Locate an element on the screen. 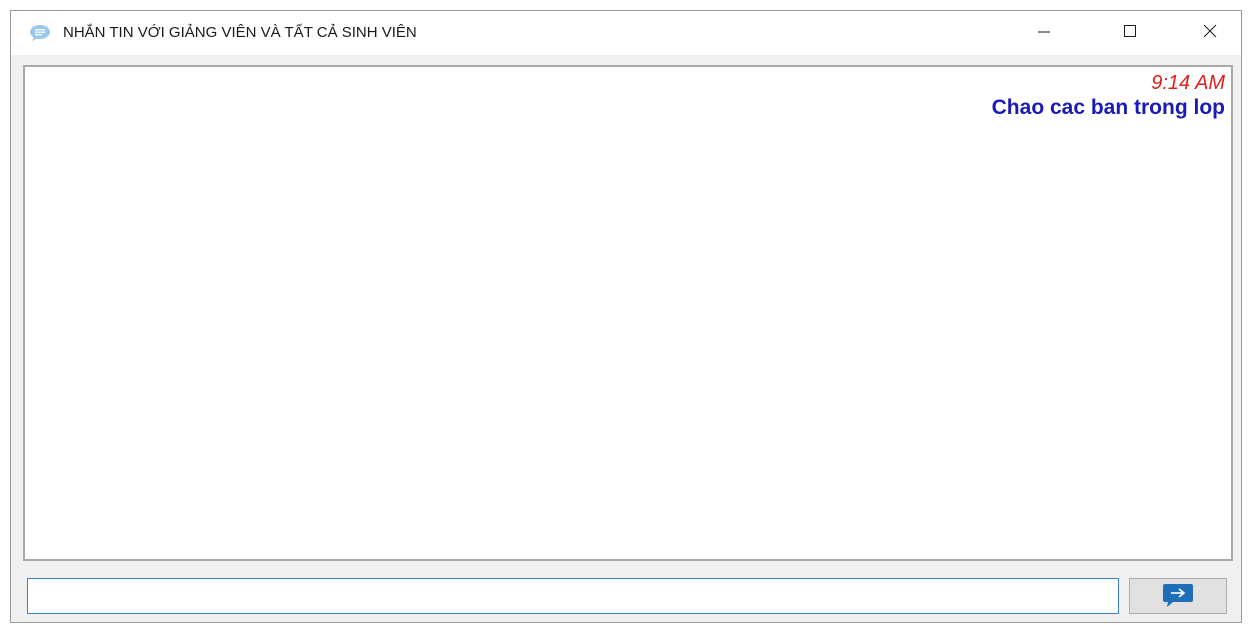 This screenshot has width=1254, height=625. message-time: 9:14 AM is located at coordinates (1188, 83).